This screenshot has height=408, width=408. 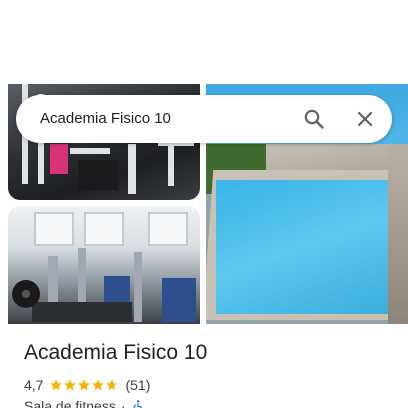 I want to click on review-count: (51), so click(x=137, y=385).